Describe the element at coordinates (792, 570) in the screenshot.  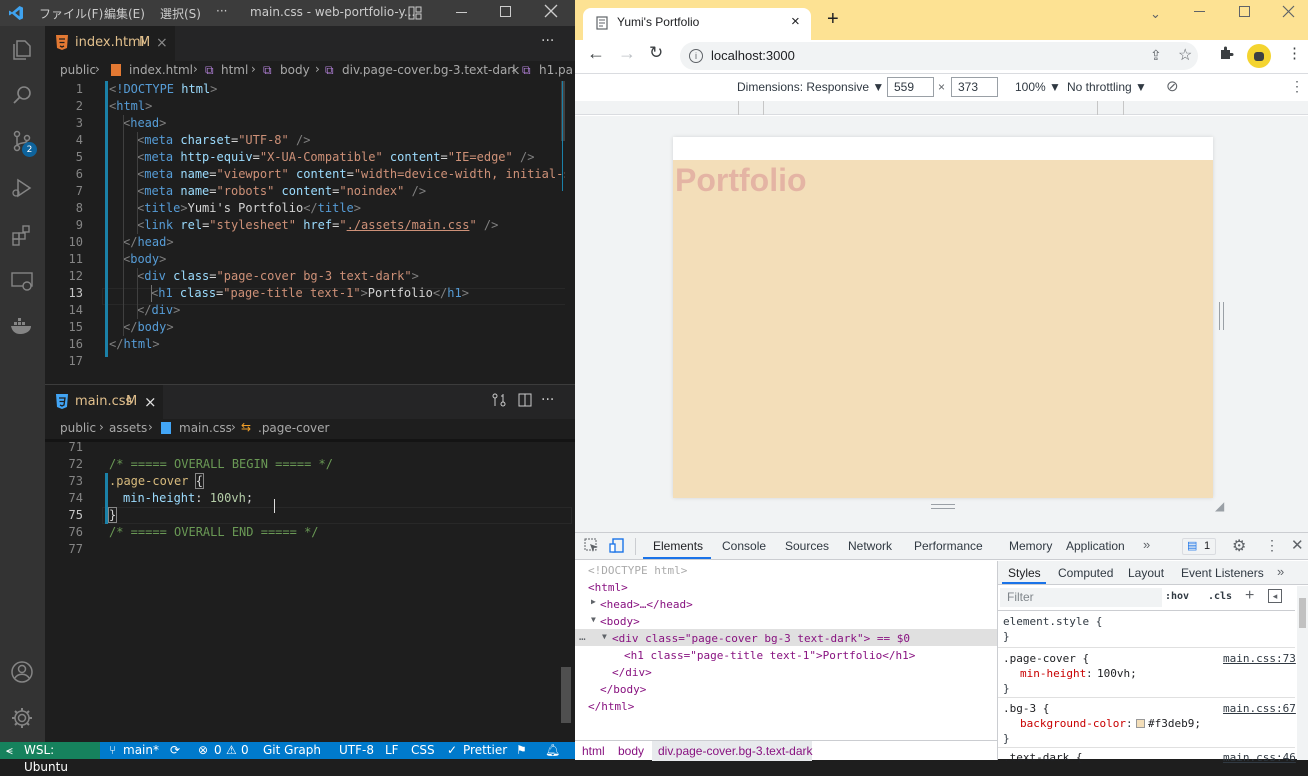
I see `dom-node: <!DOCTYPE html>` at that location.